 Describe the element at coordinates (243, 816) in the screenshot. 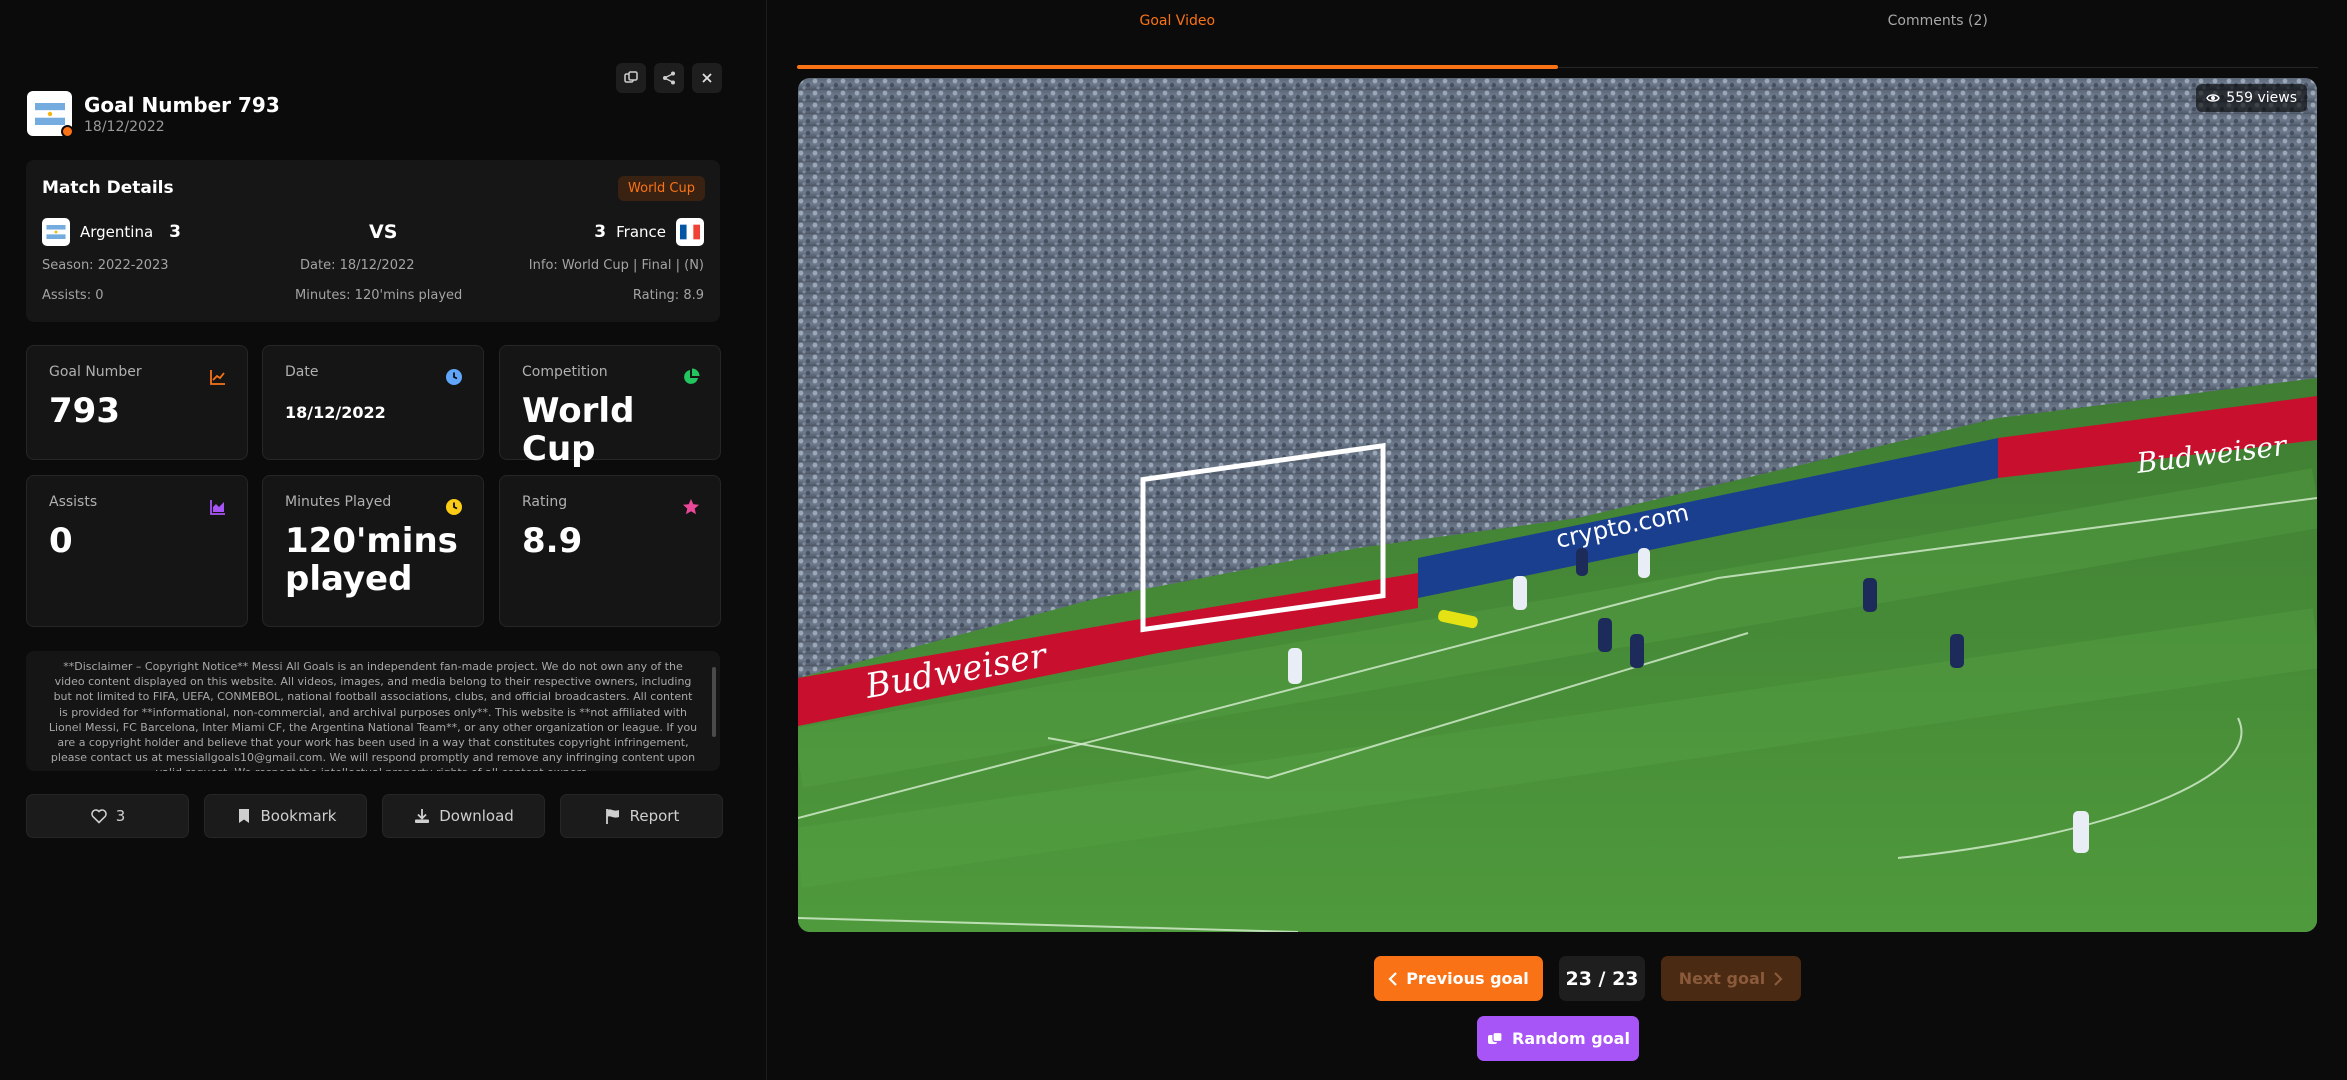

I see `bookmark-icon` at that location.